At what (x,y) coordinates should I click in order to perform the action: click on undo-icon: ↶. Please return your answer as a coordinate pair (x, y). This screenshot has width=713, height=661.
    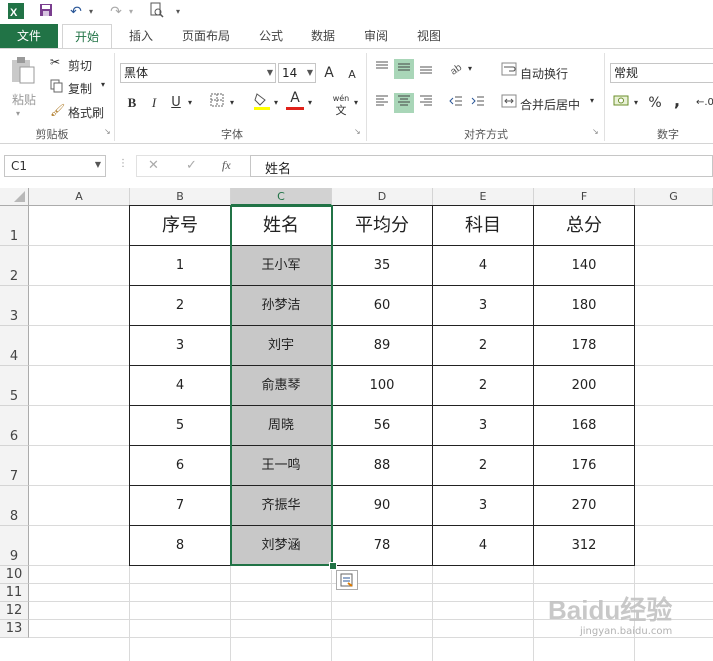
    Looking at the image, I should click on (76, 12).